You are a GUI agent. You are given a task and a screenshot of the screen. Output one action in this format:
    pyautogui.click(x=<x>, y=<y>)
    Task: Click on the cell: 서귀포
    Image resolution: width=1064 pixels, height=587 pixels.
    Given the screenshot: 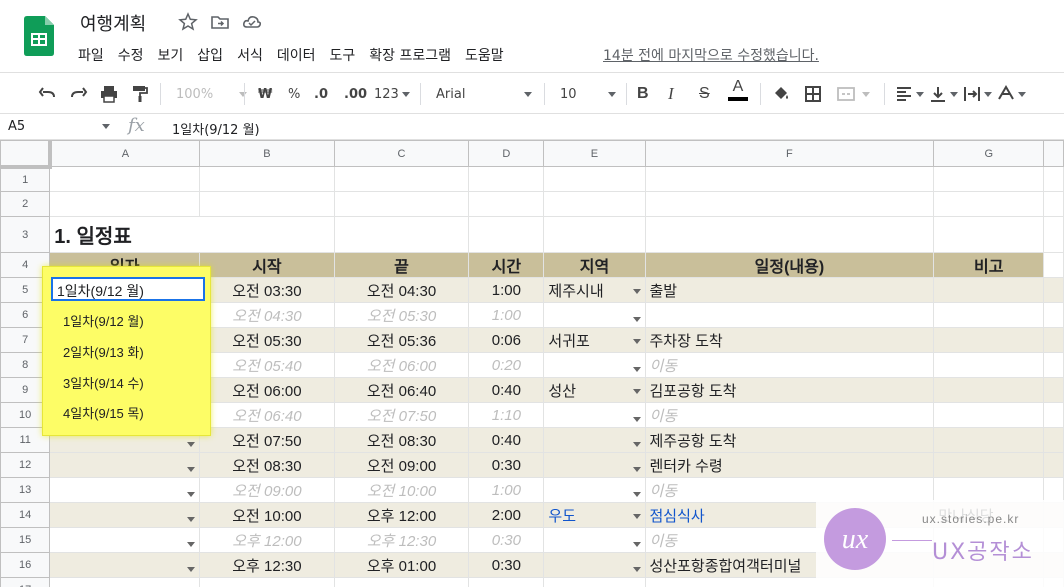 What is the action you would take?
    pyautogui.click(x=594, y=340)
    